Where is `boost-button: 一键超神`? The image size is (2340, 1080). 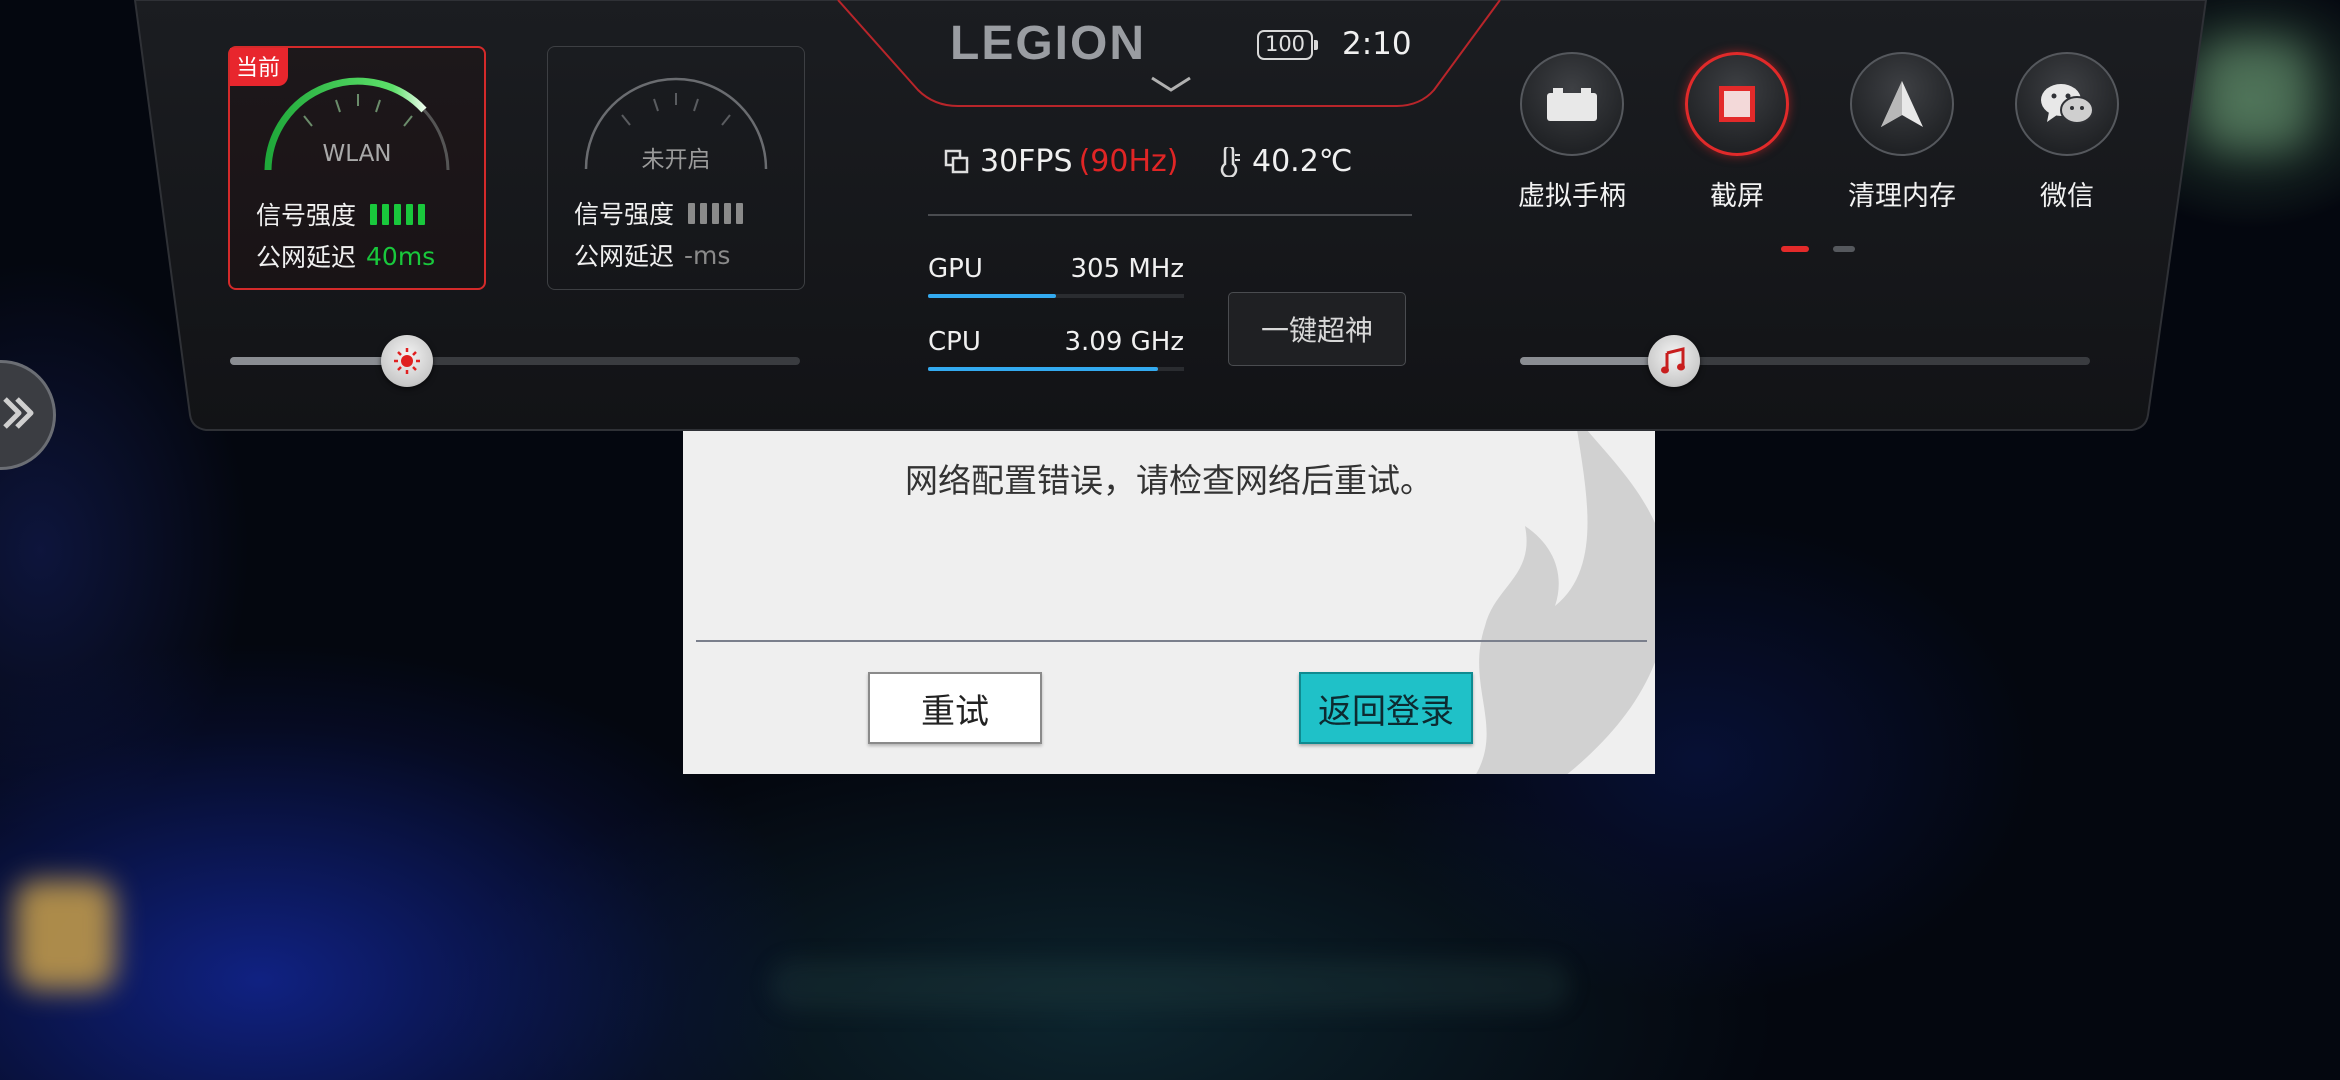
boost-button: 一键超神 is located at coordinates (1317, 329).